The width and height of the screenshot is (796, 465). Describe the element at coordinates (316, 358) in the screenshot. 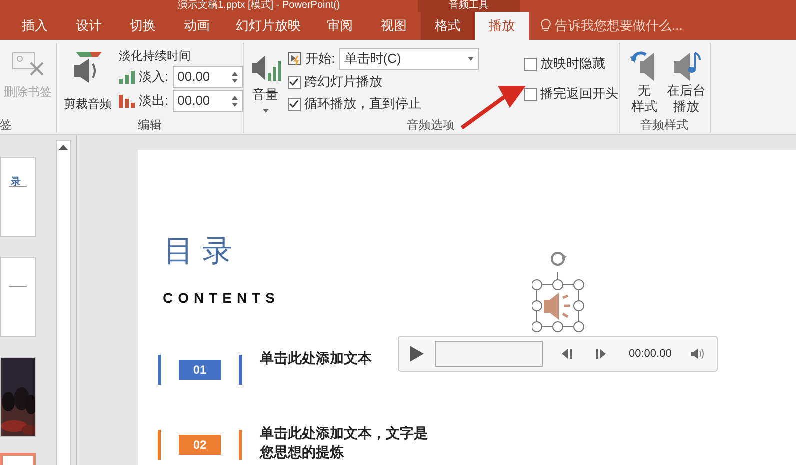

I see `item-text: 单击此处添加文本` at that location.